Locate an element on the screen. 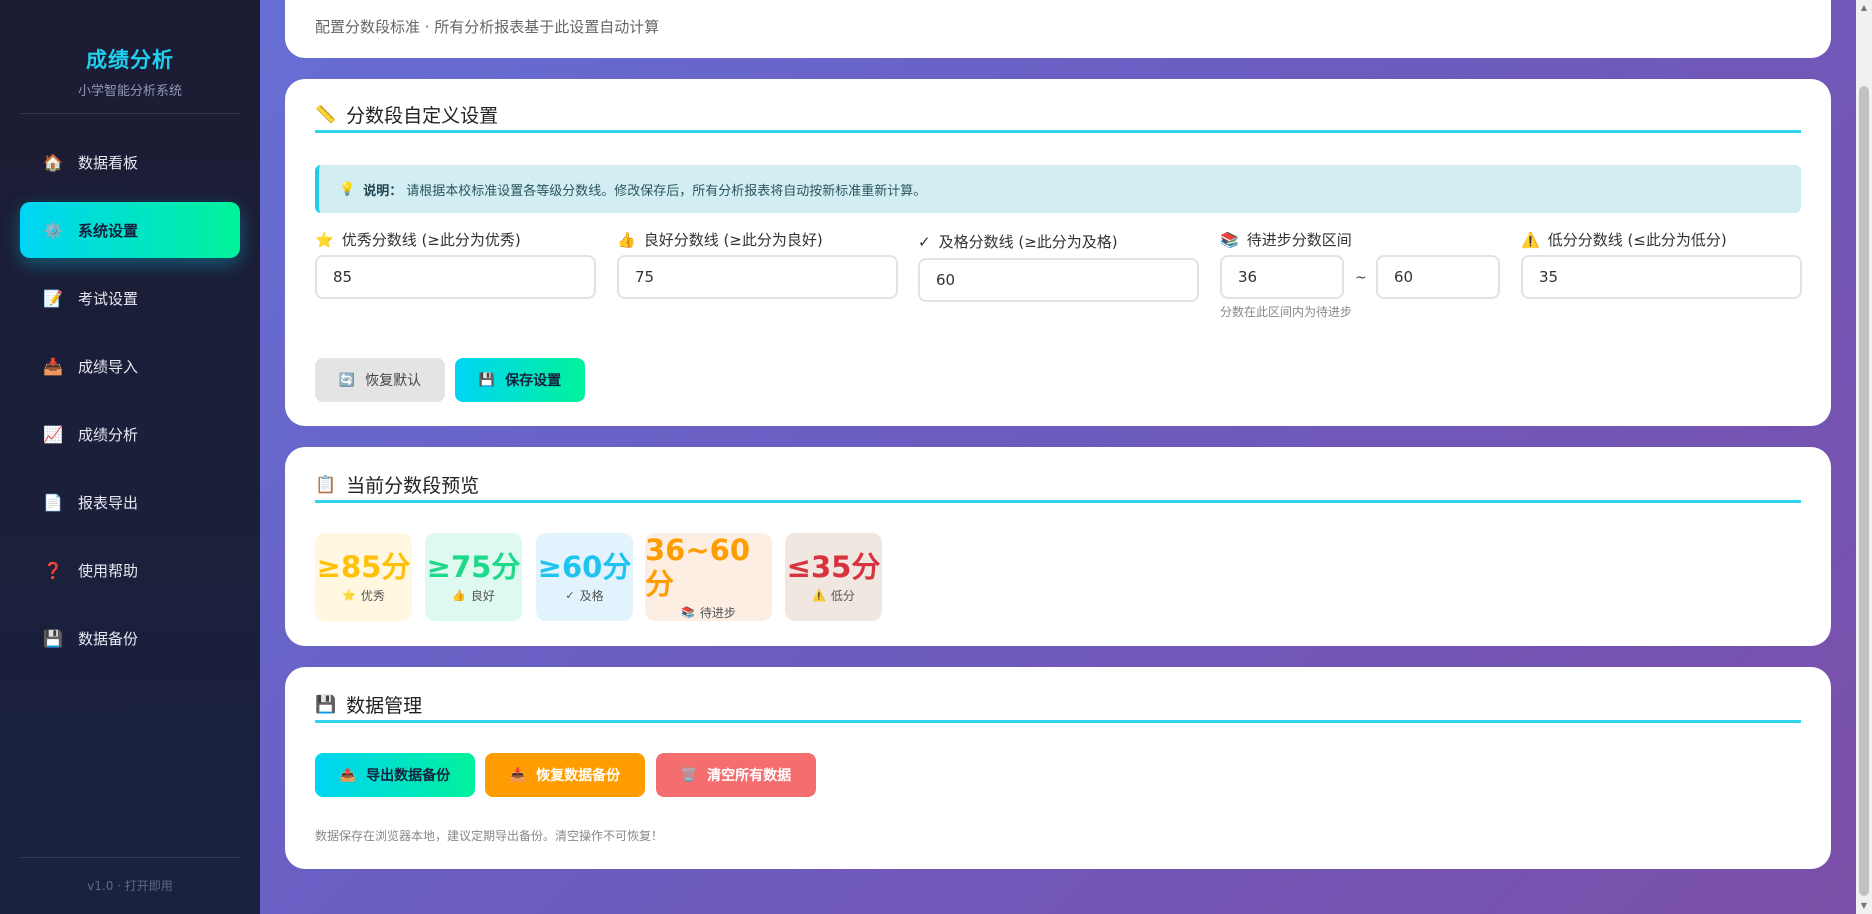  sidebar-item-report-export: 📄 报表导出 is located at coordinates (130, 502).